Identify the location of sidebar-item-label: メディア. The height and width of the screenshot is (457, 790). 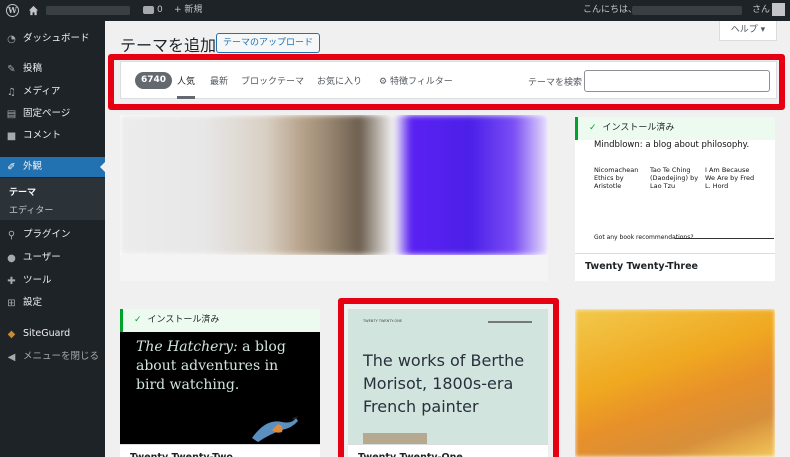
(42, 91).